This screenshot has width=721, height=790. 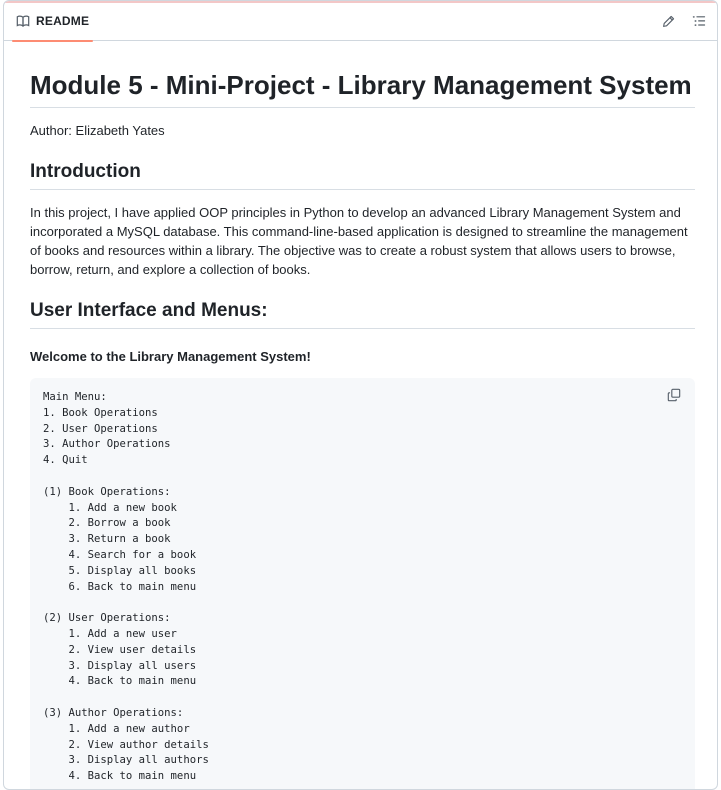 I want to click on tab-readme: README, so click(x=52, y=21).